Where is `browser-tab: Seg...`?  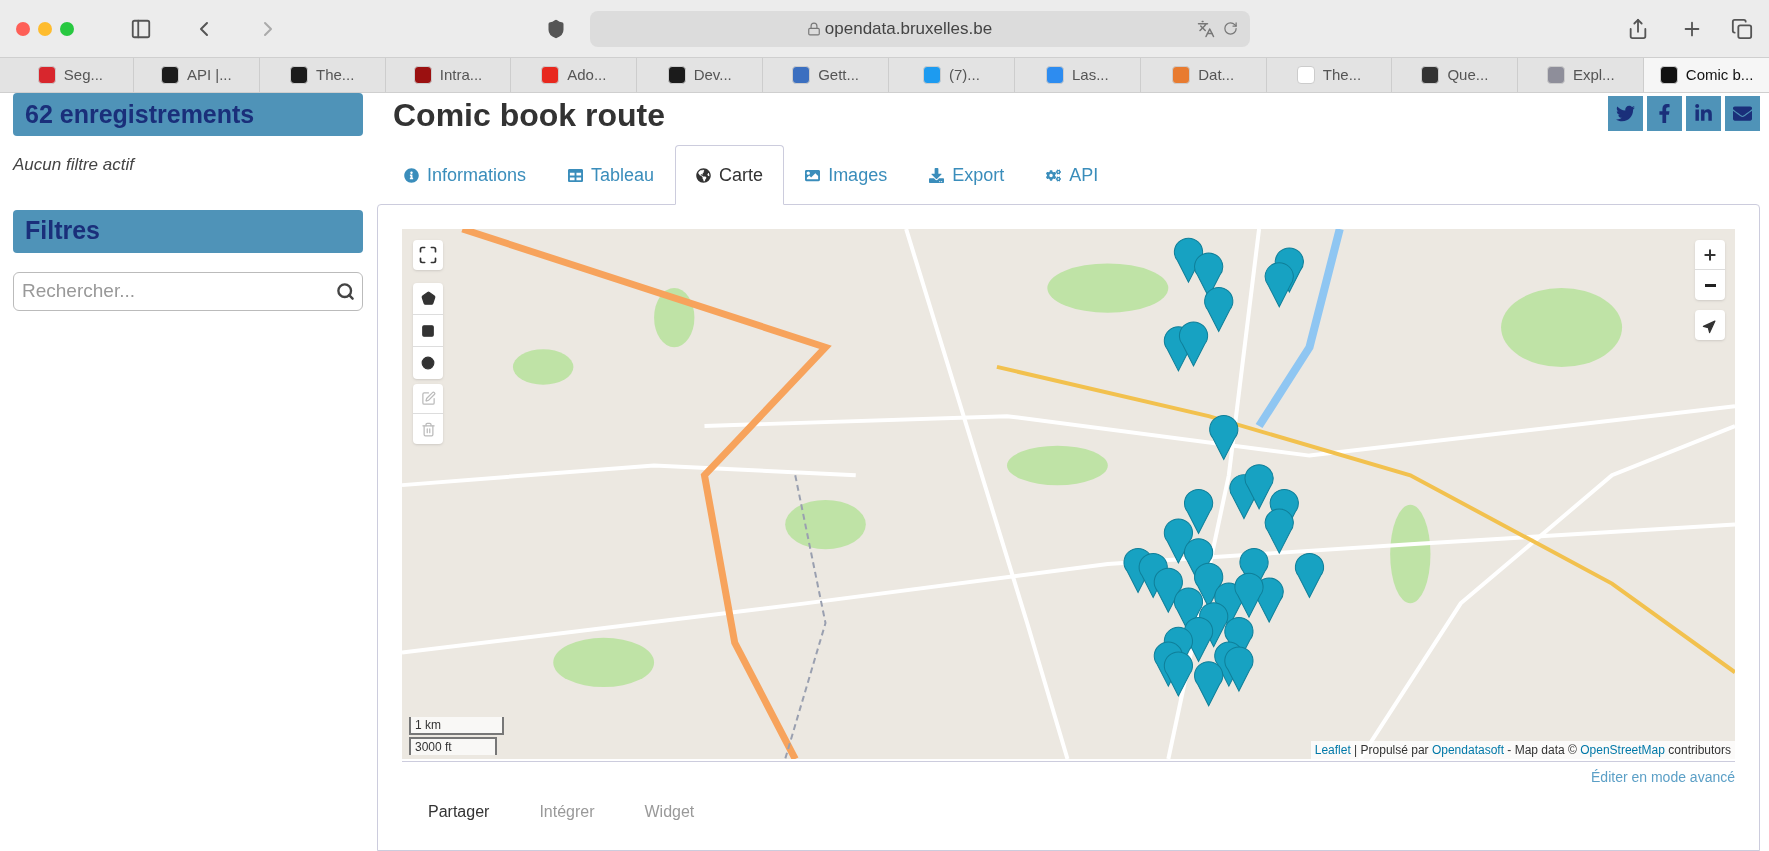 browser-tab: Seg... is located at coordinates (71, 75).